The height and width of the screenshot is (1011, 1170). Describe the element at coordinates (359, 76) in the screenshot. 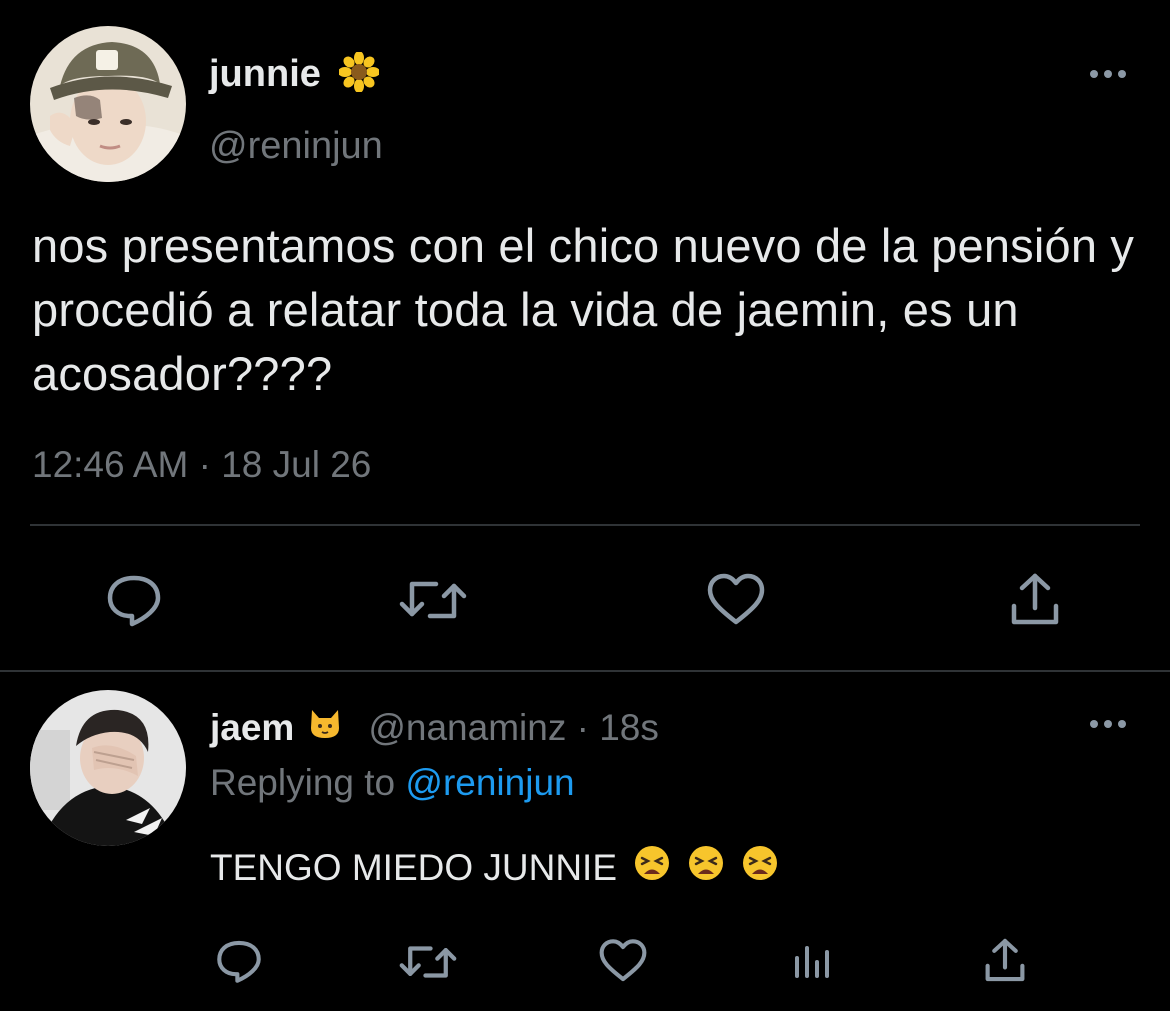

I see `sunflower-icon` at that location.